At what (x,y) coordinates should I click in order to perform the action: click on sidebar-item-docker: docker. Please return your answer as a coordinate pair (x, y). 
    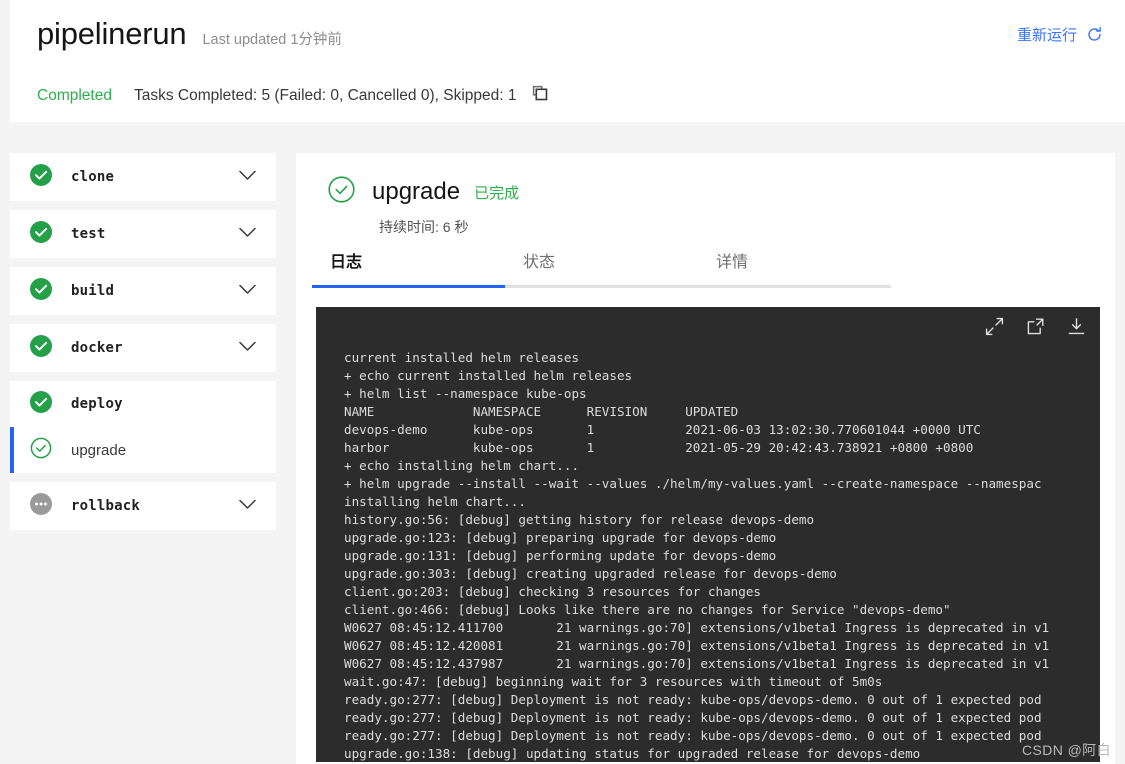
    Looking at the image, I should click on (143, 348).